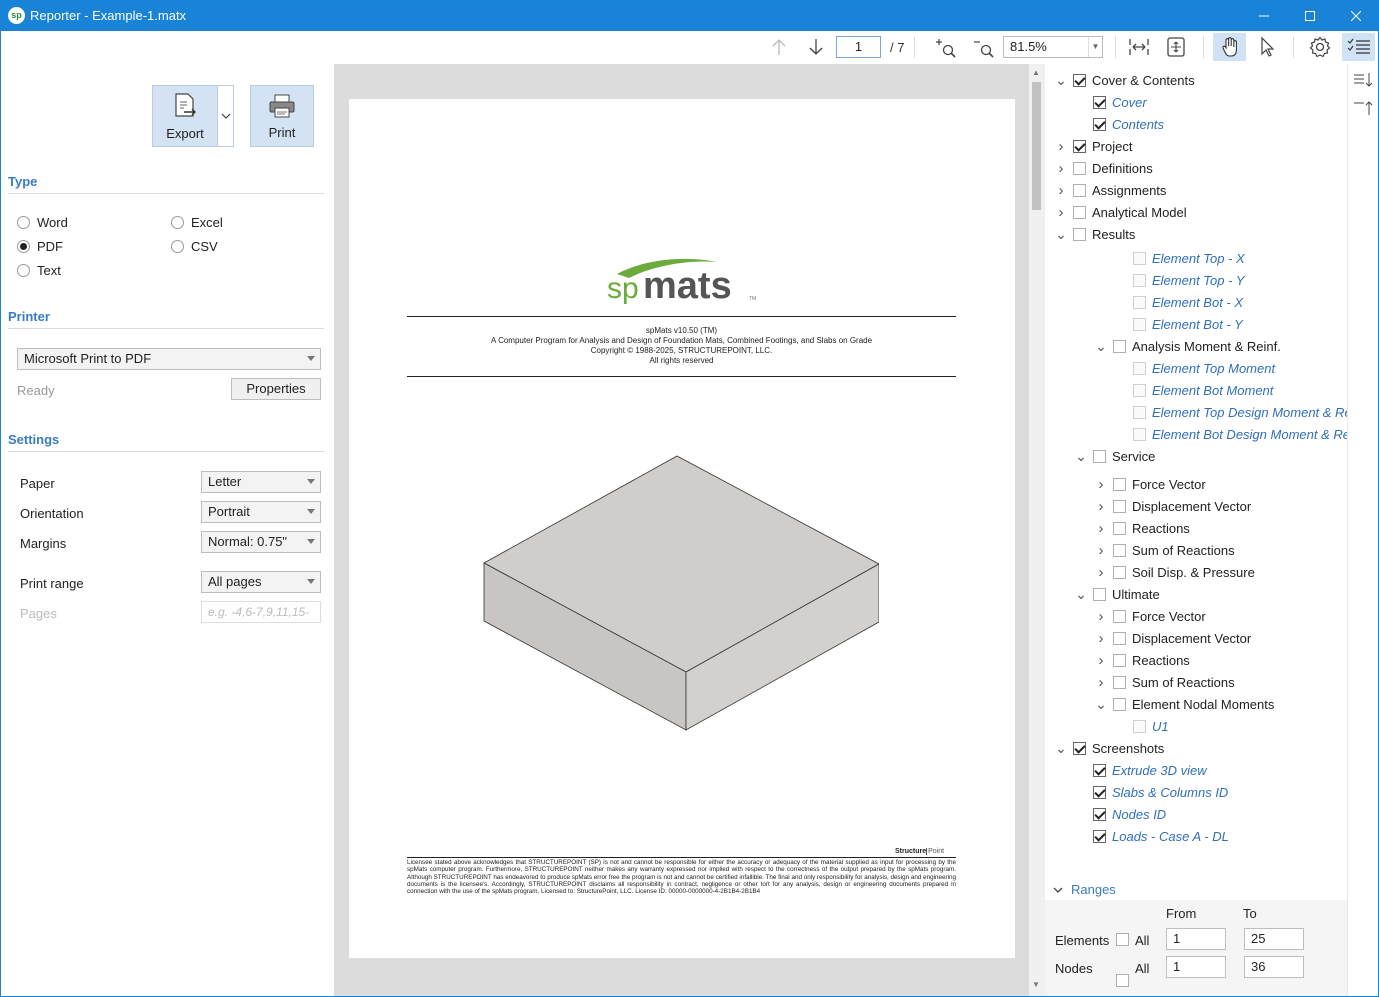 The width and height of the screenshot is (1379, 997). I want to click on tree-item: ⌄ Service, so click(1115, 456).